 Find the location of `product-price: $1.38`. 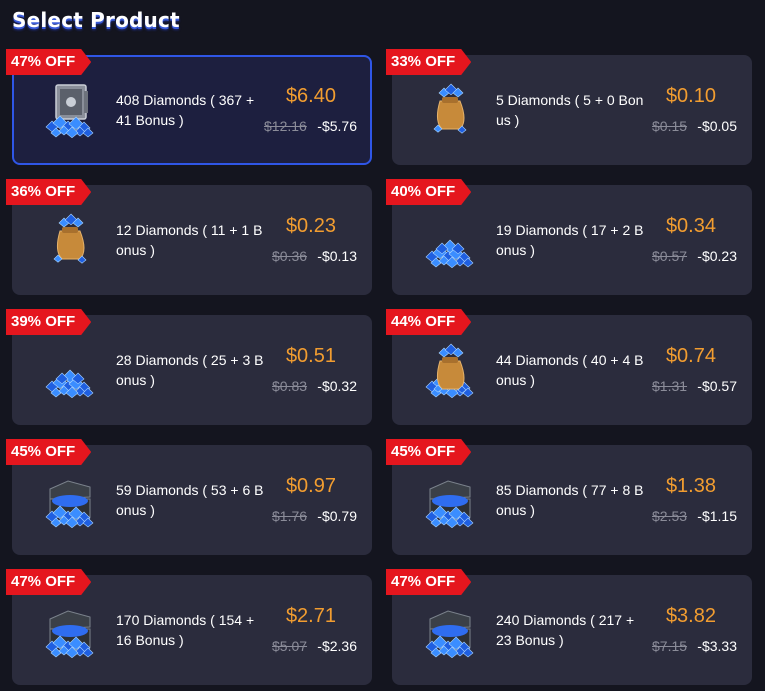

product-price: $1.38 is located at coordinates (690, 486).